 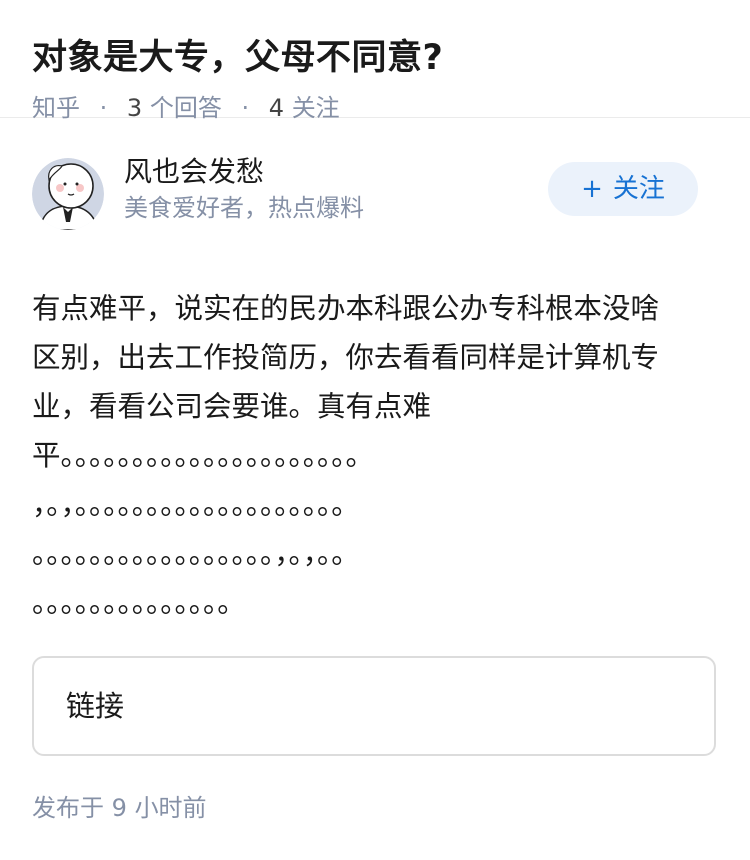 What do you see at coordinates (170, 808) in the screenshot?
I see `publish-time-unit: 小时前` at bounding box center [170, 808].